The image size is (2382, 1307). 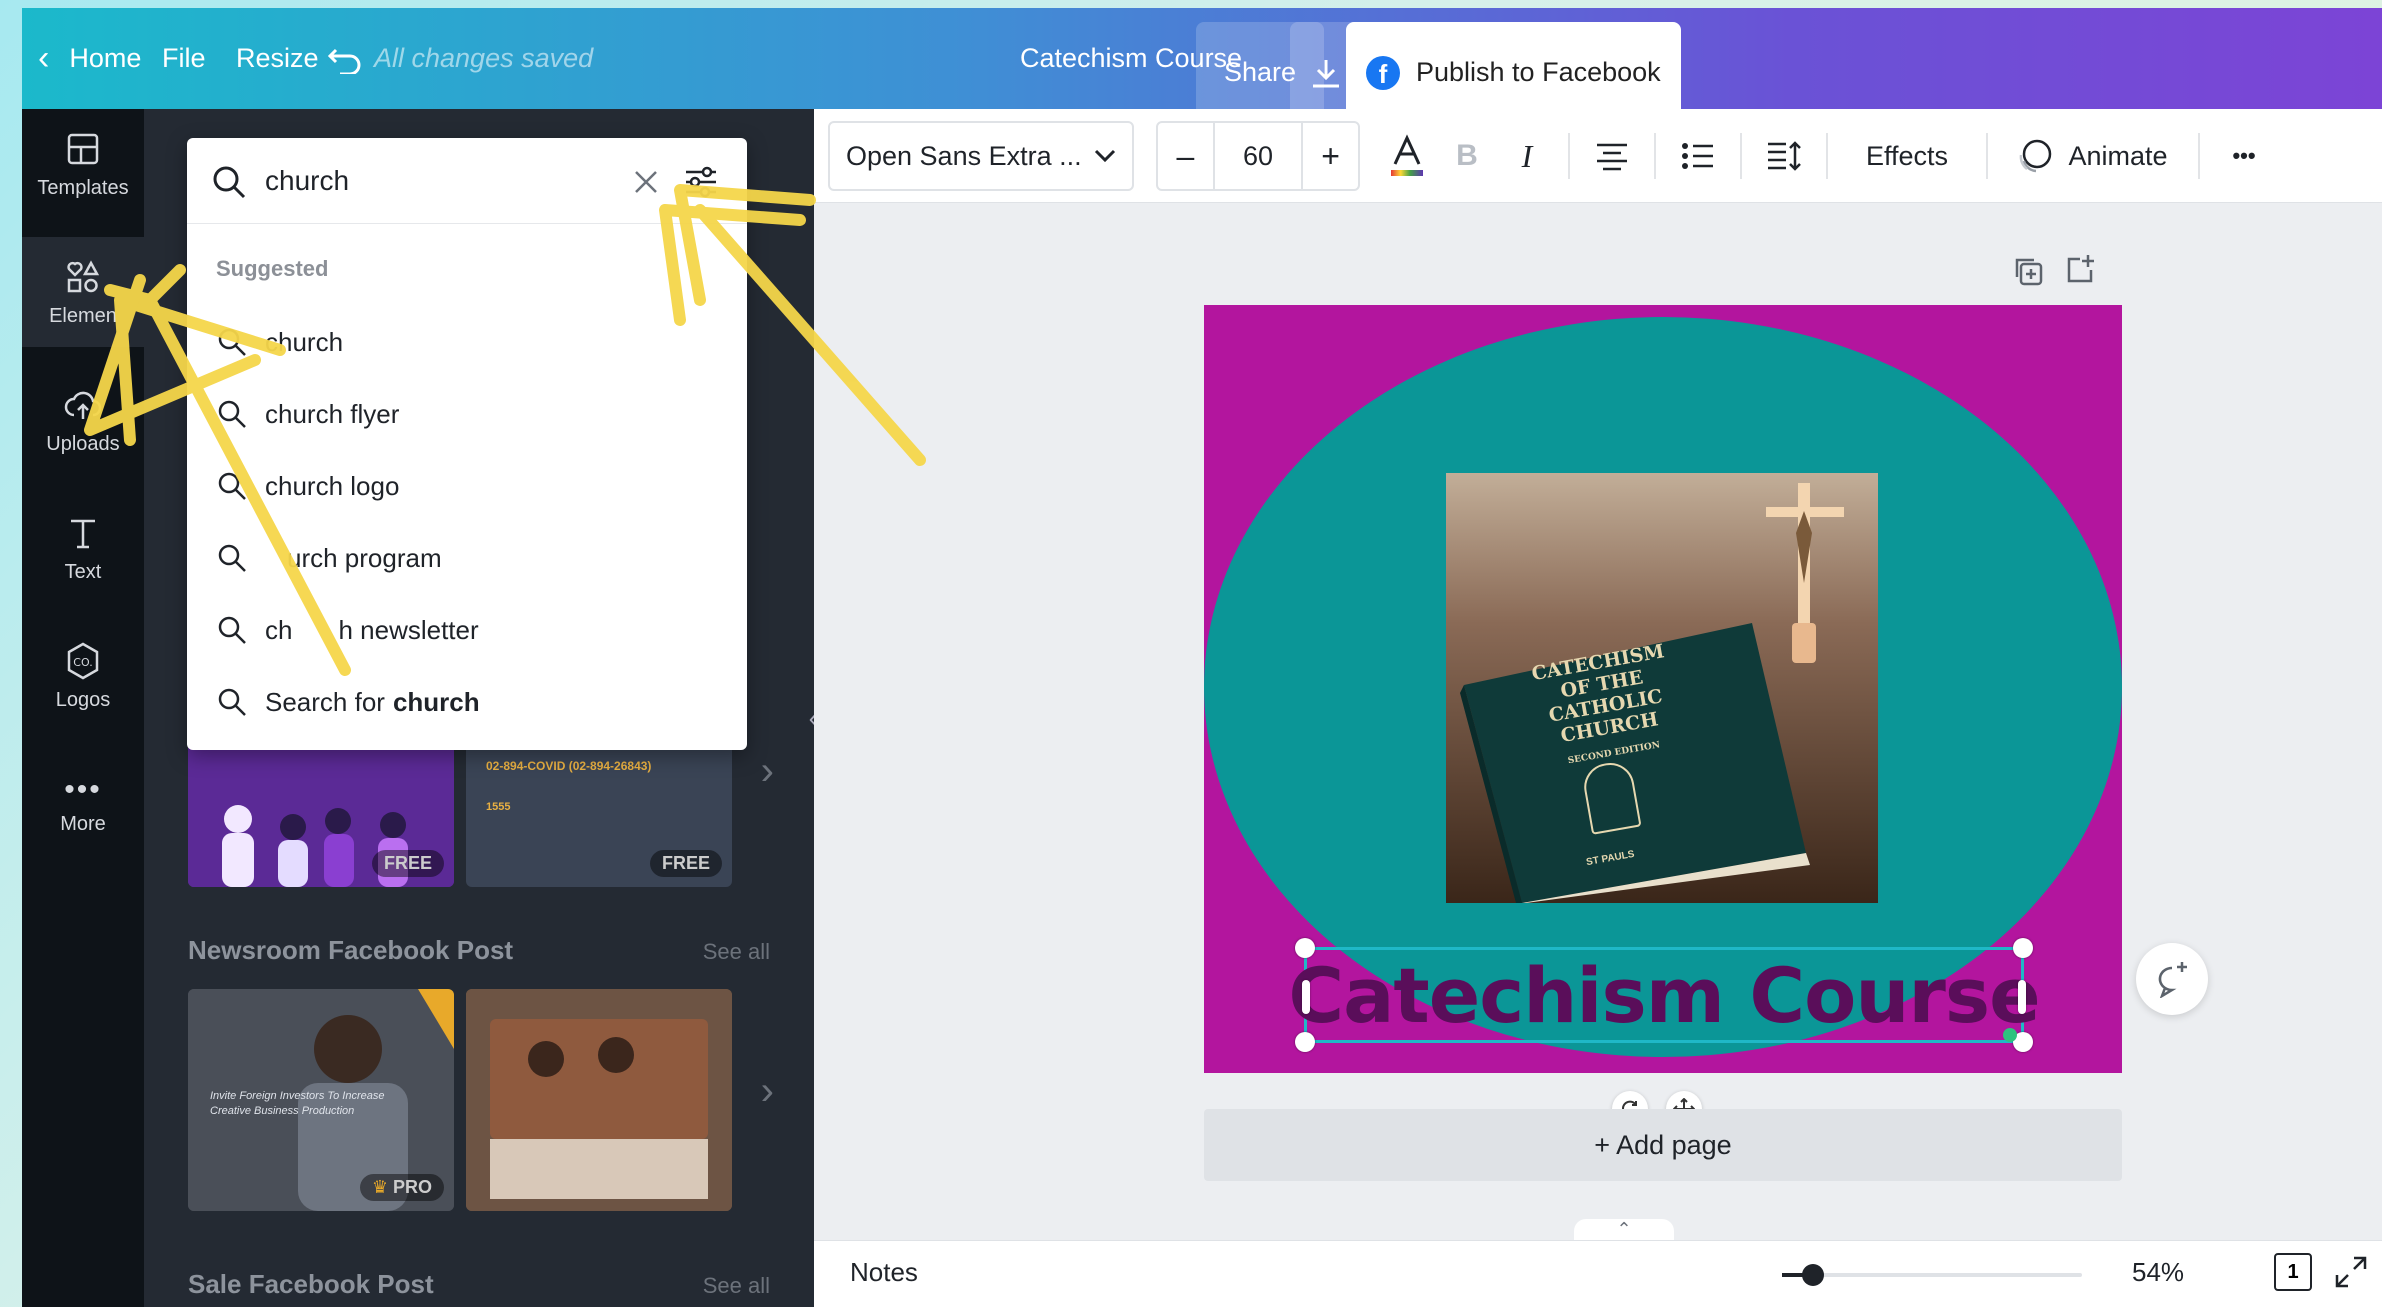 What do you see at coordinates (2293, 1272) in the screenshot?
I see `page-count-button: 1` at bounding box center [2293, 1272].